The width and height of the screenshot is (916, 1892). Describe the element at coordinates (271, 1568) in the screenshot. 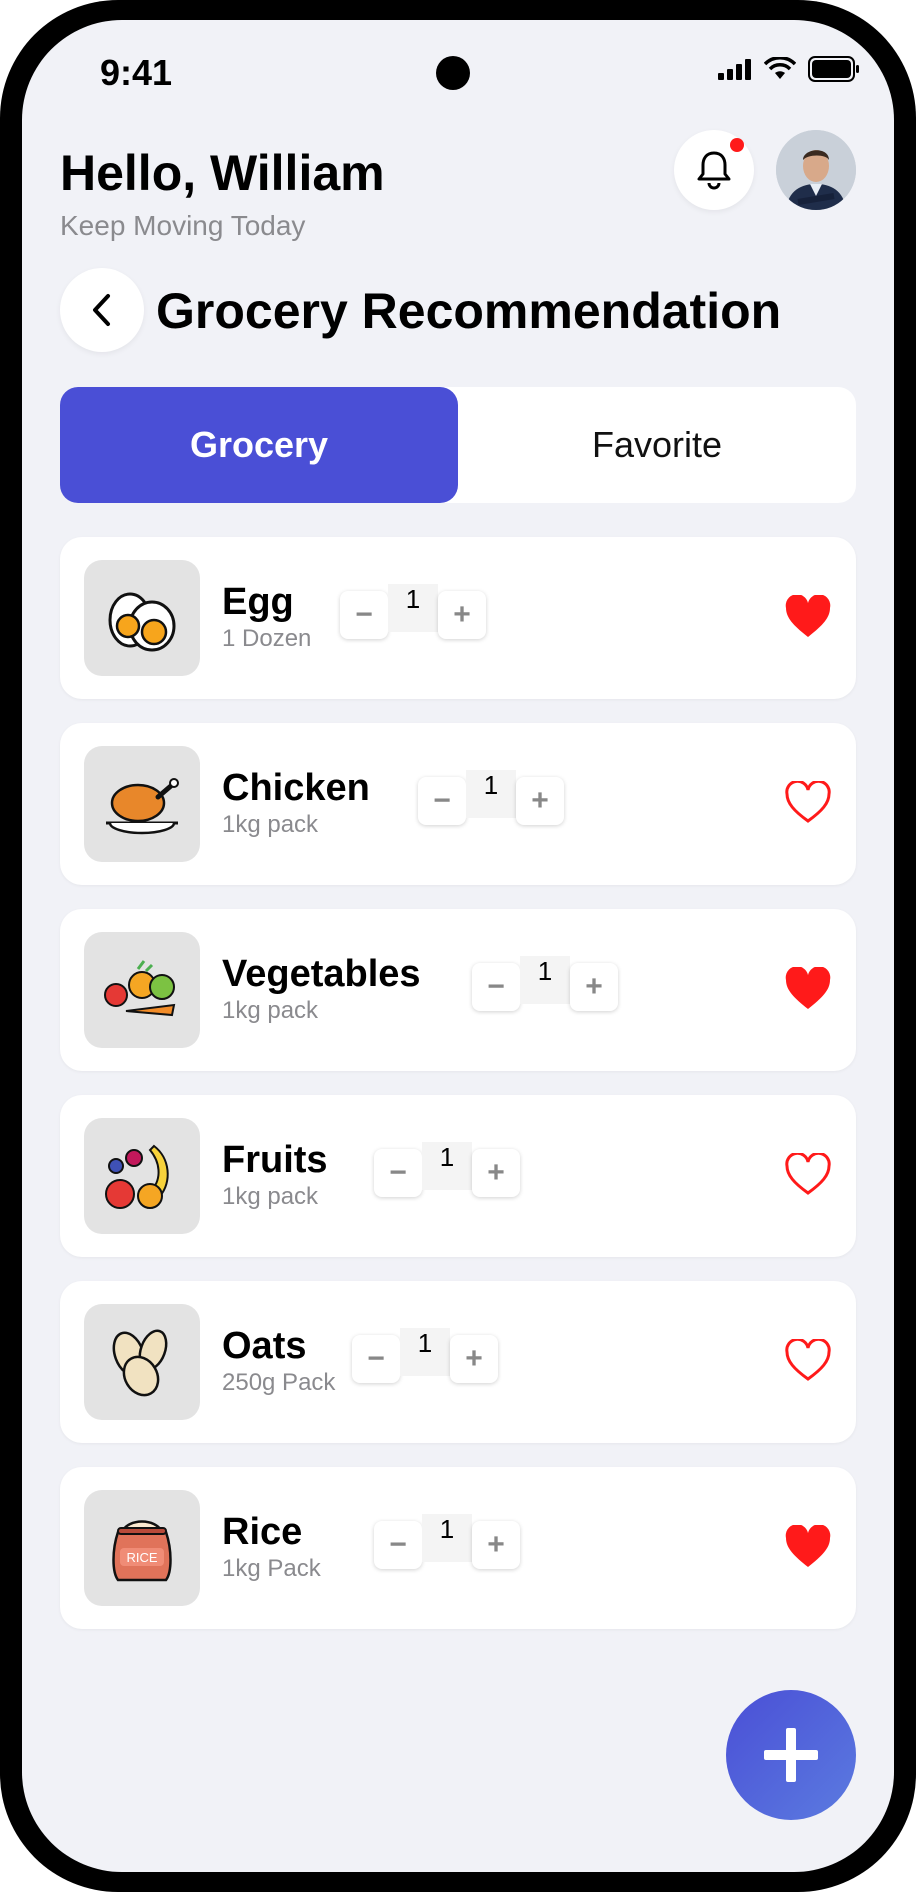

I see `item-unit: 1kg Pack` at that location.